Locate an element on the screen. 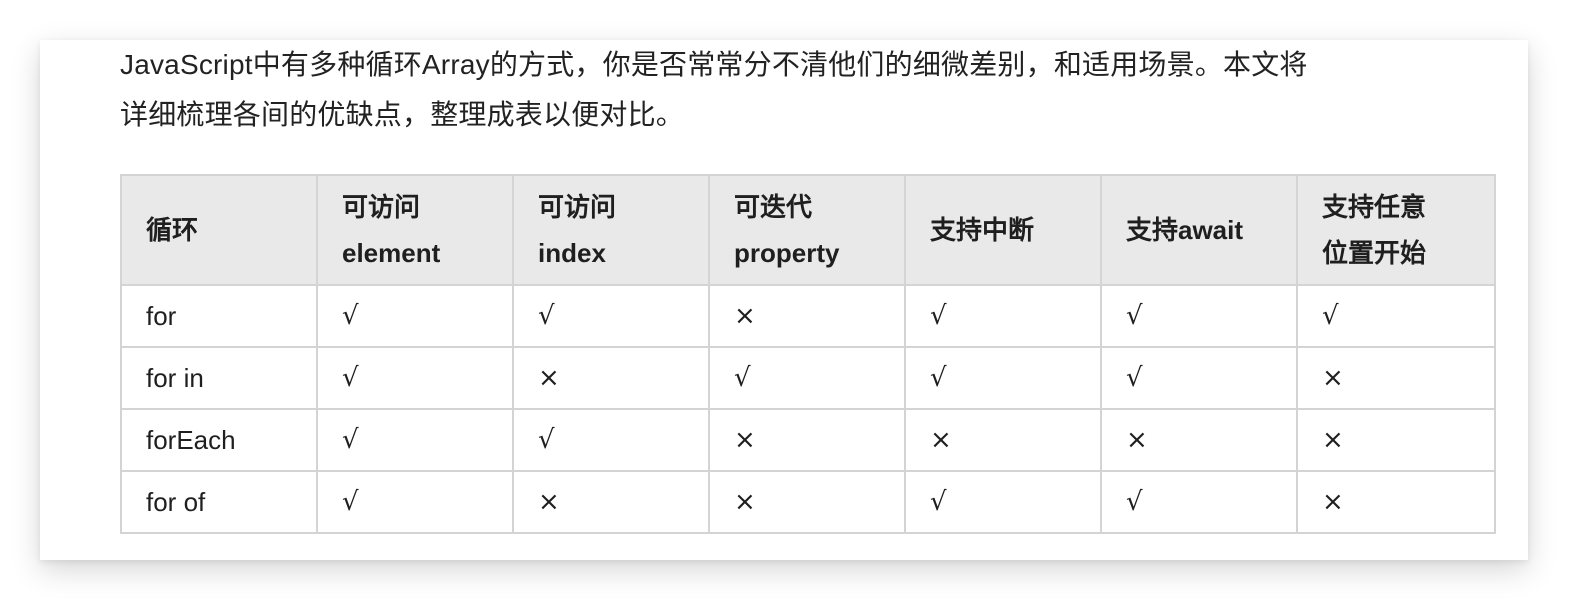 This screenshot has height=602, width=1574. table-row: for √ √ × √ √ √ is located at coordinates (808, 316).